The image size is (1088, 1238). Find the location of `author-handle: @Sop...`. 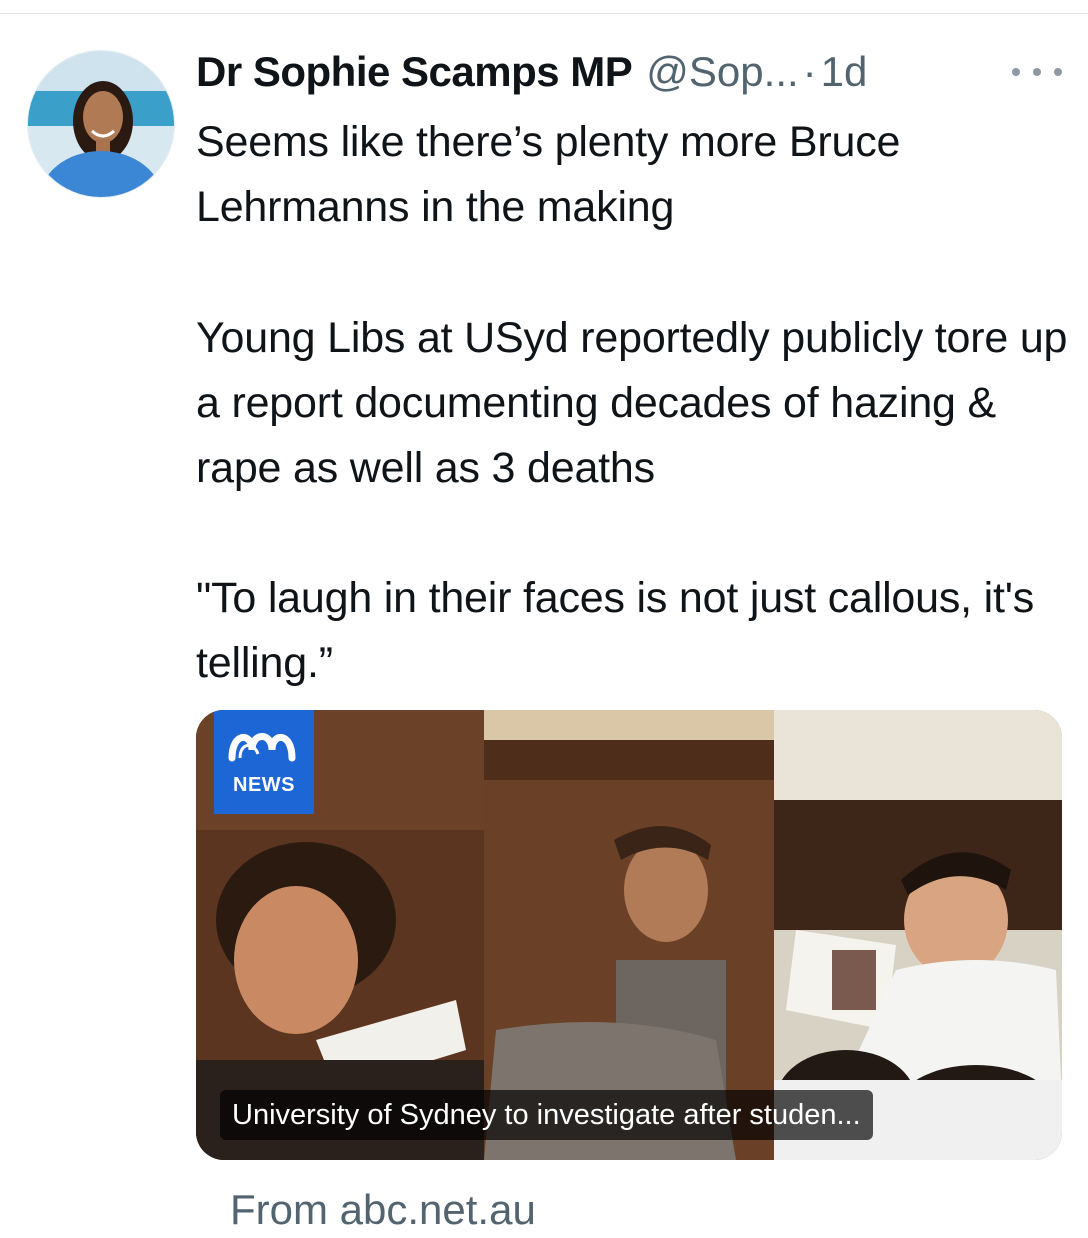

author-handle: @Sop... is located at coordinates (722, 72).